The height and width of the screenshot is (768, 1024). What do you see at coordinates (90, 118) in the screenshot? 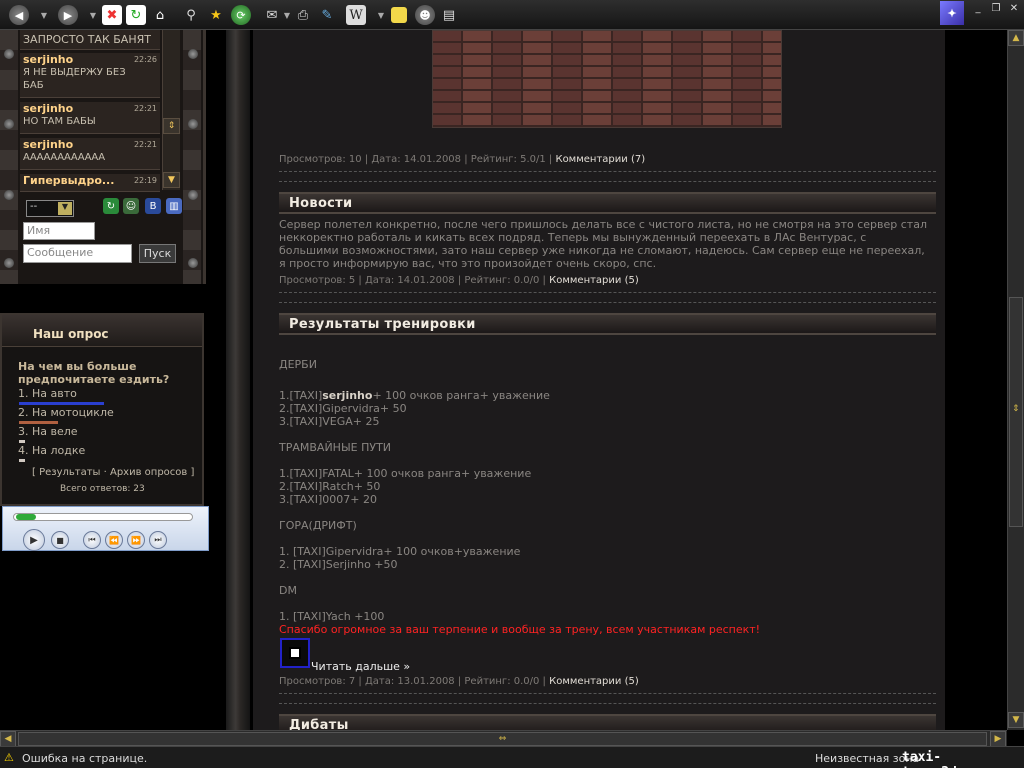
I see `chat-message: serjinho 22:21 НО ТАМ БАБЫ` at bounding box center [90, 118].